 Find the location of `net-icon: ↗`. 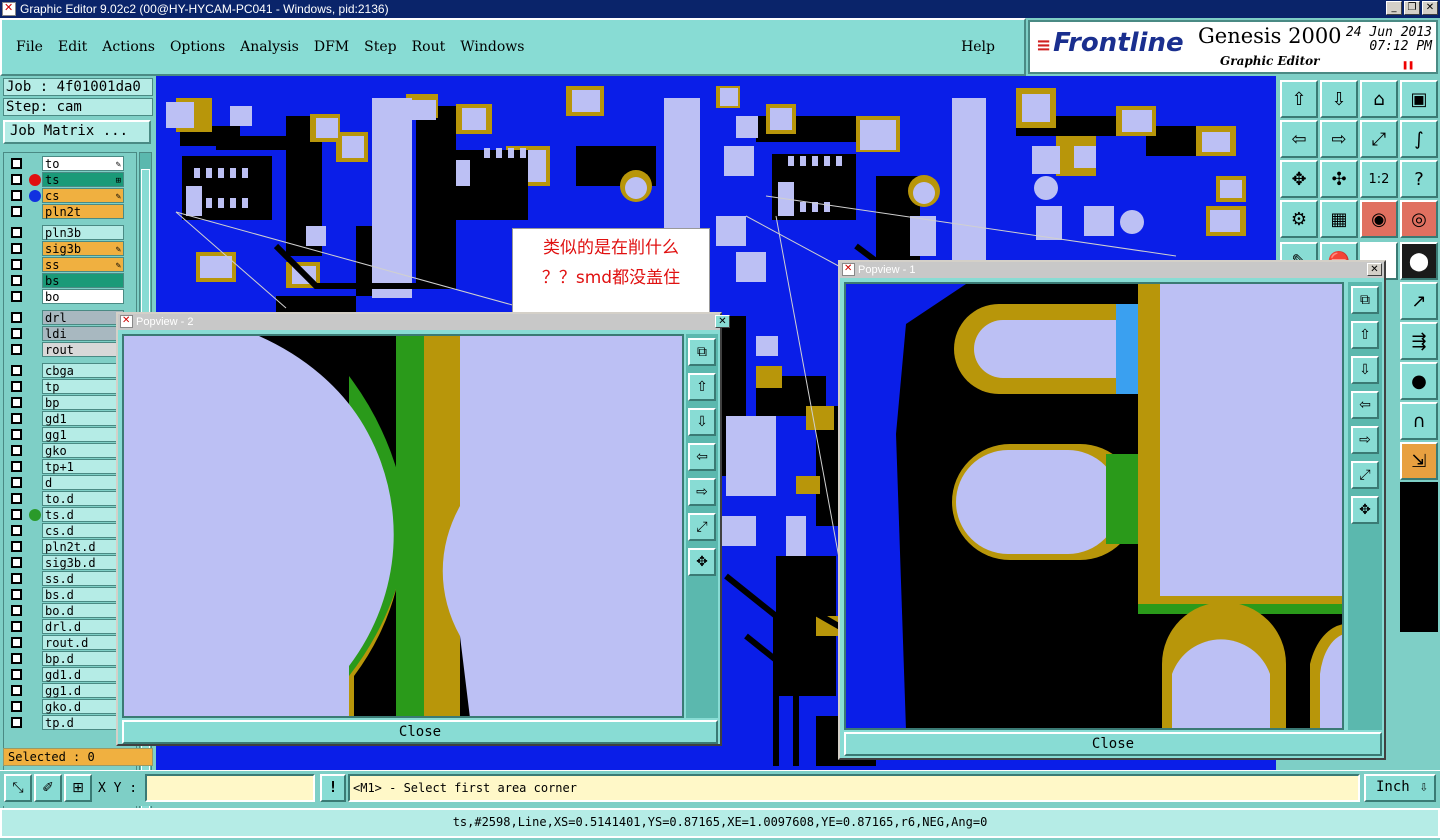

net-icon: ↗ is located at coordinates (1419, 301).